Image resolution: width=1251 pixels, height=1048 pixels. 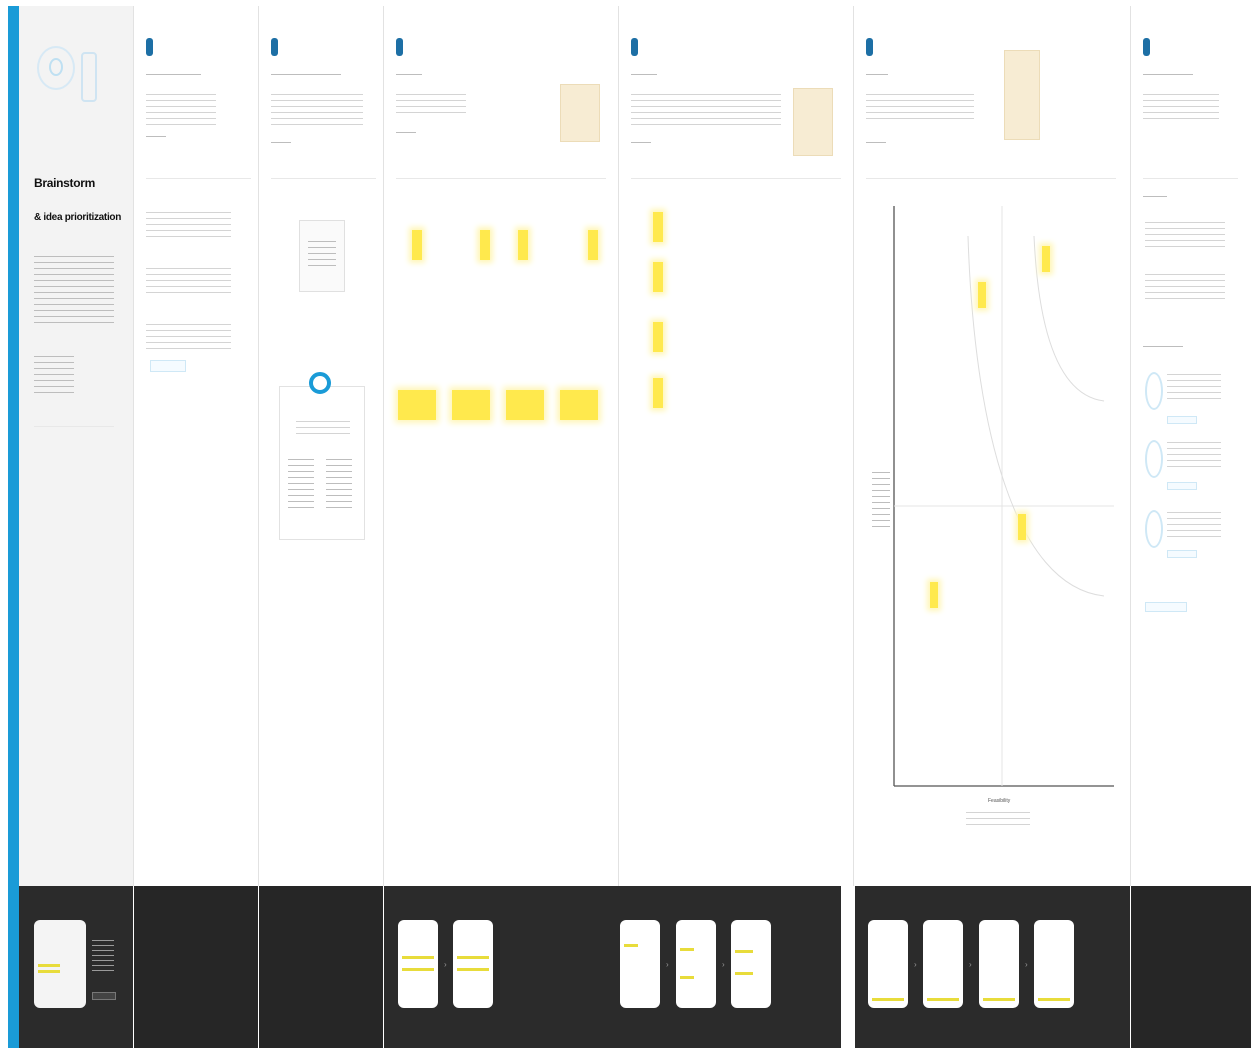 What do you see at coordinates (322, 256) in the screenshot?
I see `template-card` at bounding box center [322, 256].